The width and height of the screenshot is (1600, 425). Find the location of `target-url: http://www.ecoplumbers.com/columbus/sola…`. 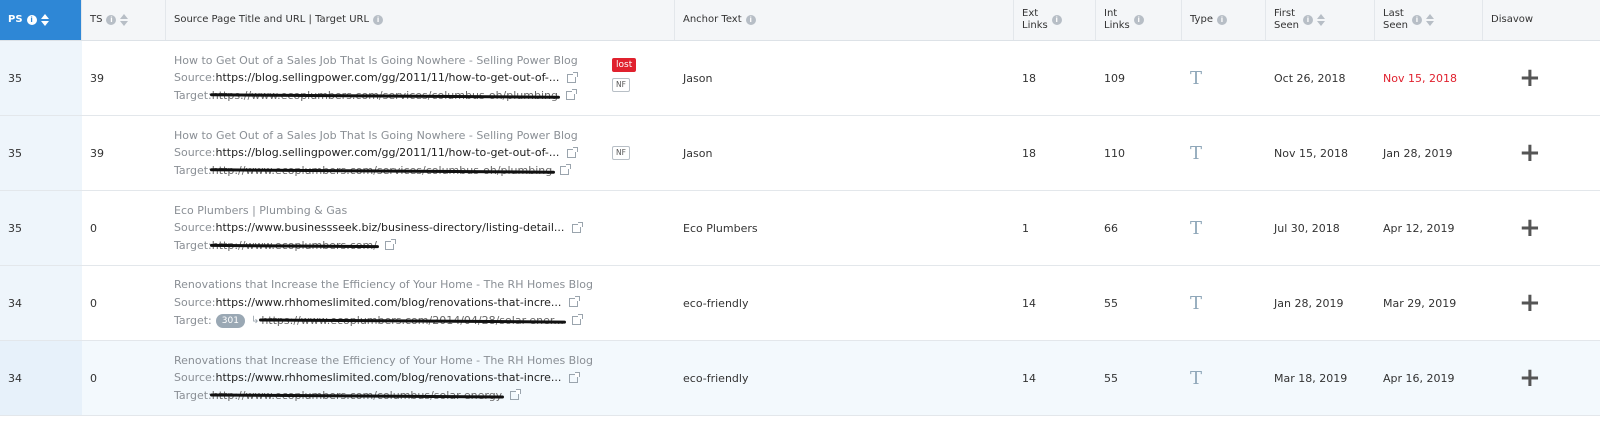

target-url: http://www.ecoplumbers.com/columbus/sola… is located at coordinates (357, 396).